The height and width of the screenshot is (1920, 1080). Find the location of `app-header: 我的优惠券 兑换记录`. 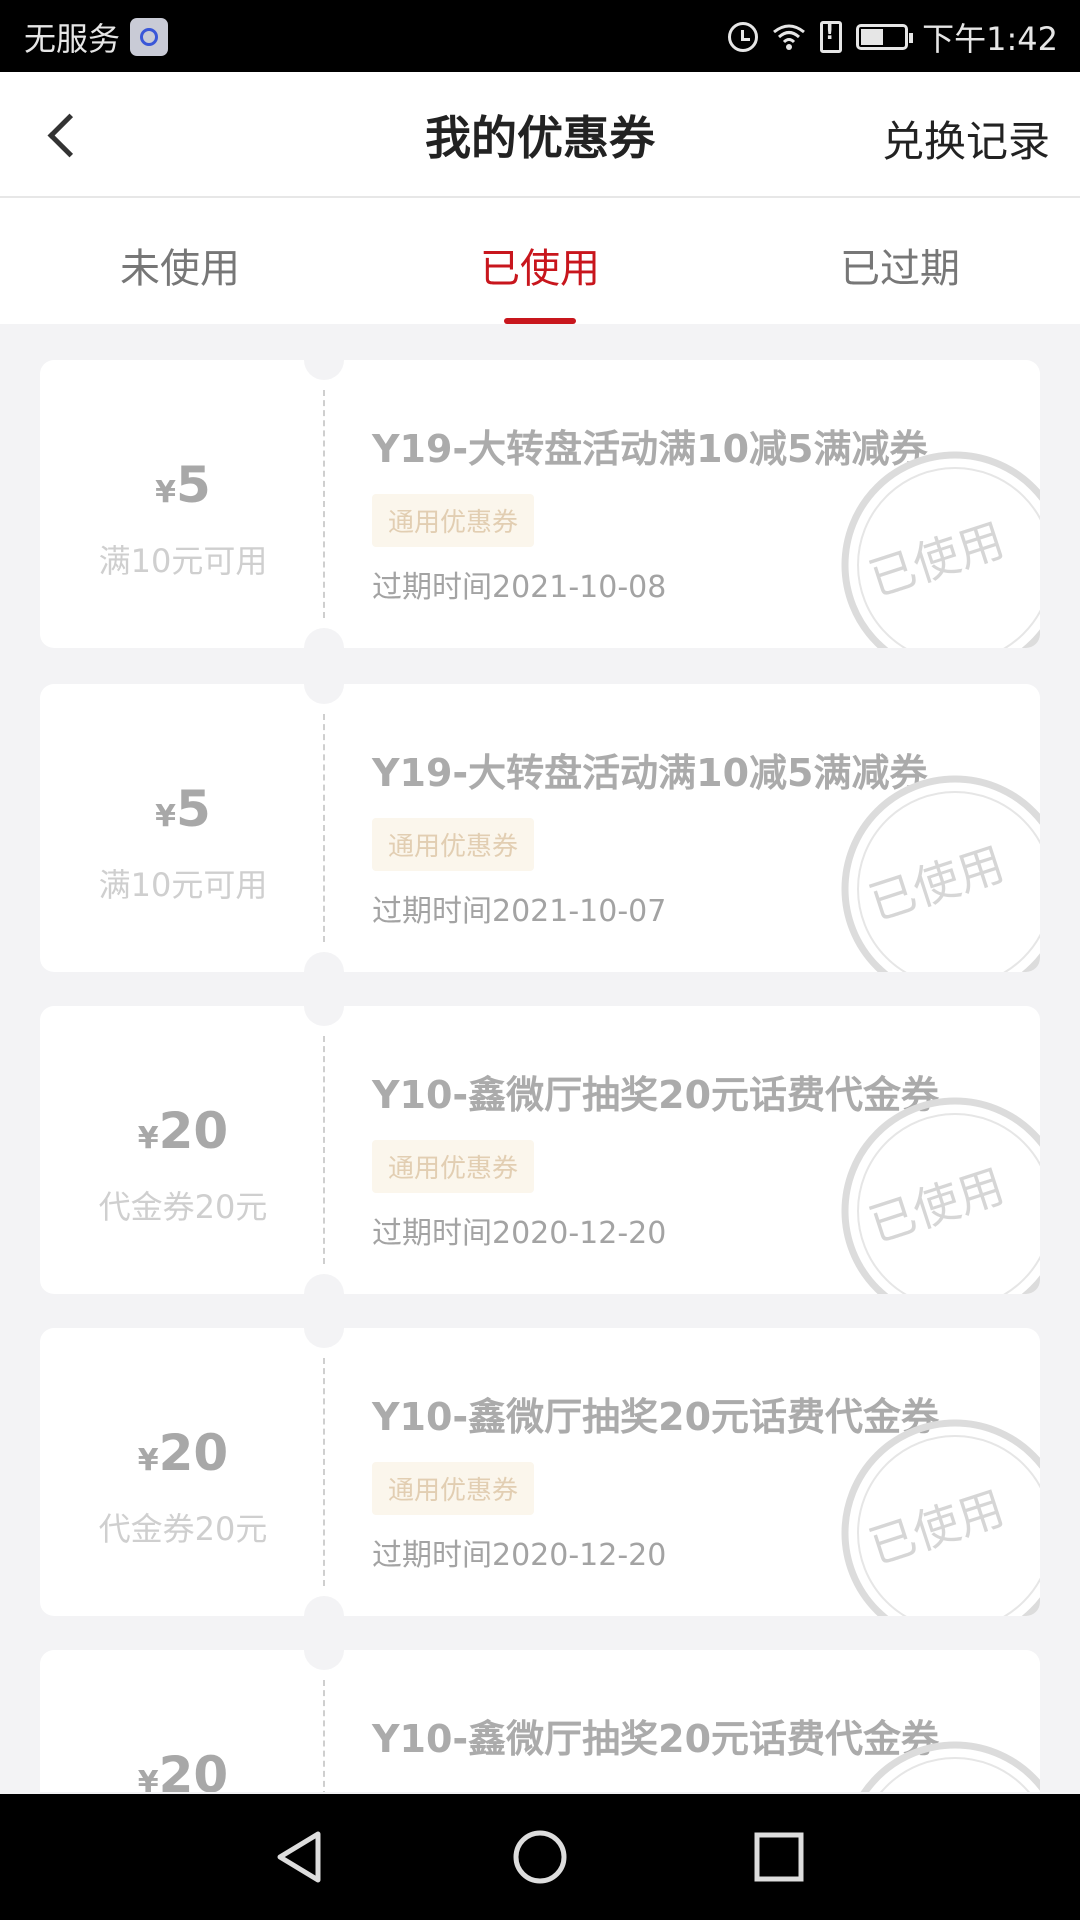

app-header: 我的优惠券 兑换记录 is located at coordinates (540, 135).